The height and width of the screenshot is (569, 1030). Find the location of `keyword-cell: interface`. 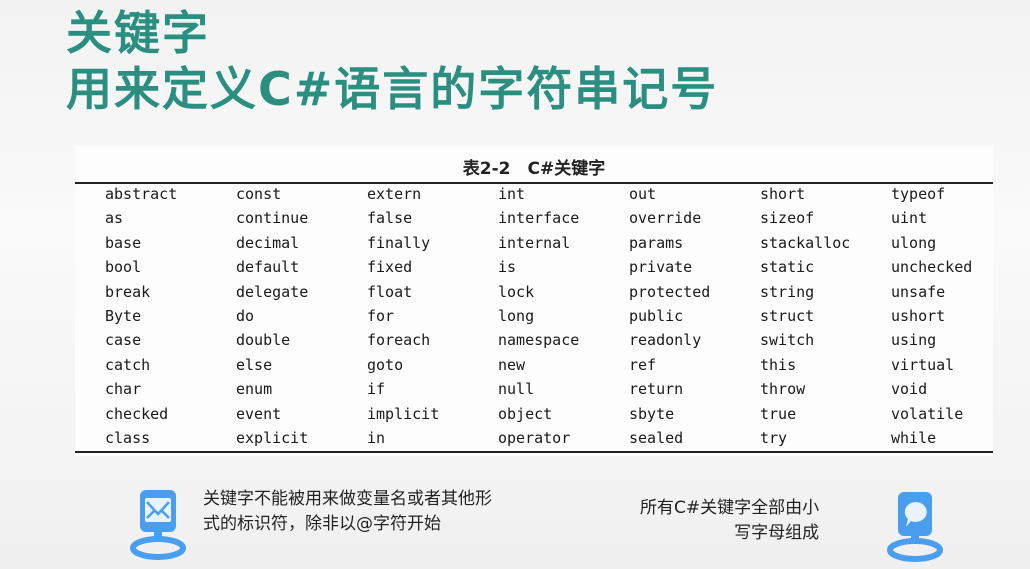

keyword-cell: interface is located at coordinates (539, 218).